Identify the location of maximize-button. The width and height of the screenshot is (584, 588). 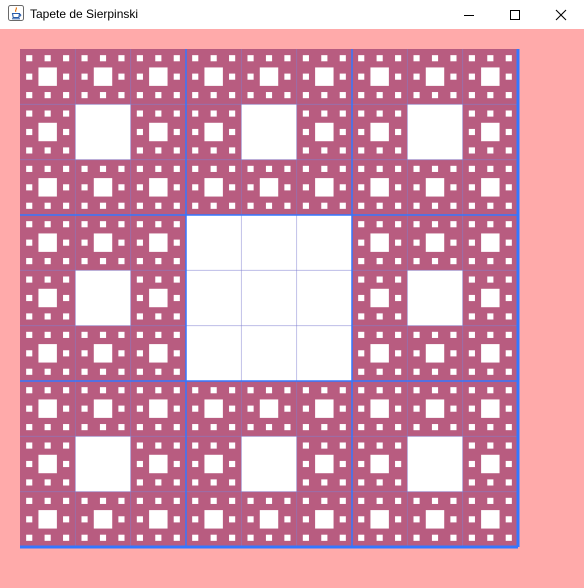
(515, 14).